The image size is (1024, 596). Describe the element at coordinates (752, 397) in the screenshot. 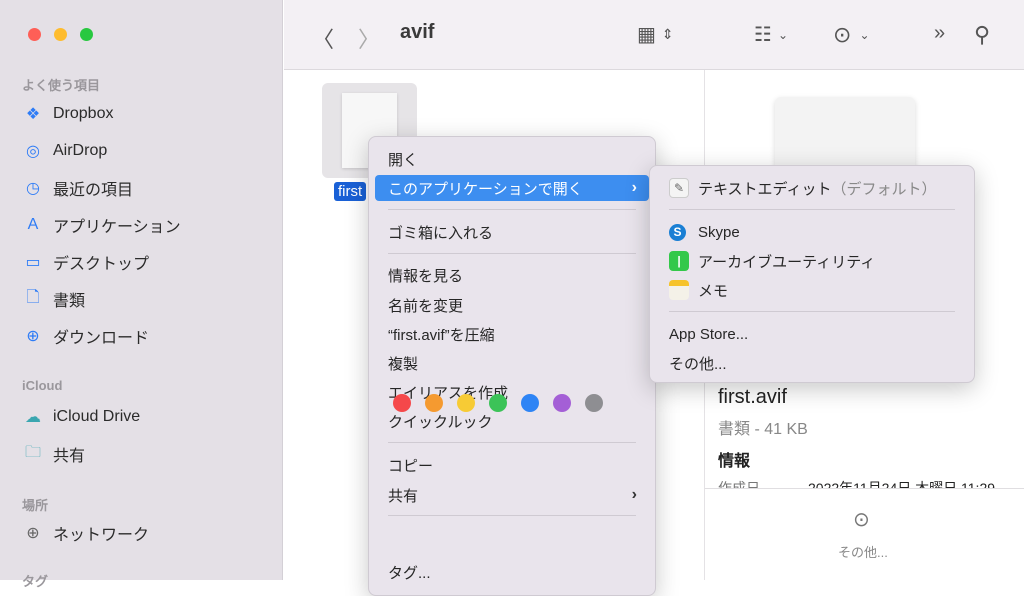

I see `preview-file-name: first.avif` at that location.